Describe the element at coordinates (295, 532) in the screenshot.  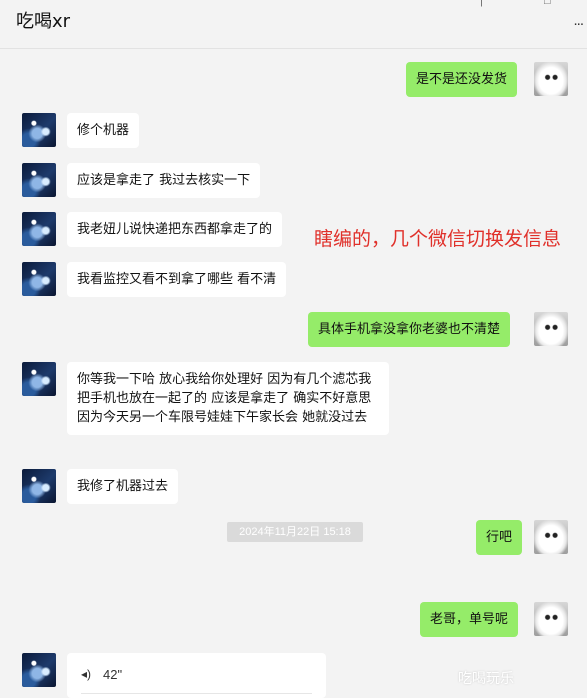
I see `message-timestamp: 2024年11月22日 15:18` at that location.